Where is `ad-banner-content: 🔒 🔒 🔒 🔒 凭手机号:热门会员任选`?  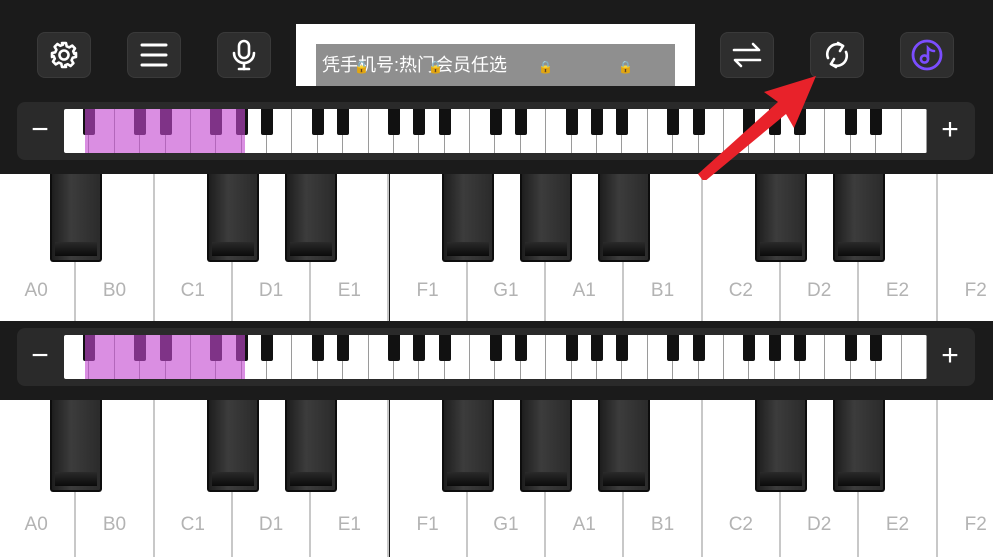
ad-banner-content: 🔒 🔒 🔒 🔒 凭手机号:热门会员任选 is located at coordinates (495, 65).